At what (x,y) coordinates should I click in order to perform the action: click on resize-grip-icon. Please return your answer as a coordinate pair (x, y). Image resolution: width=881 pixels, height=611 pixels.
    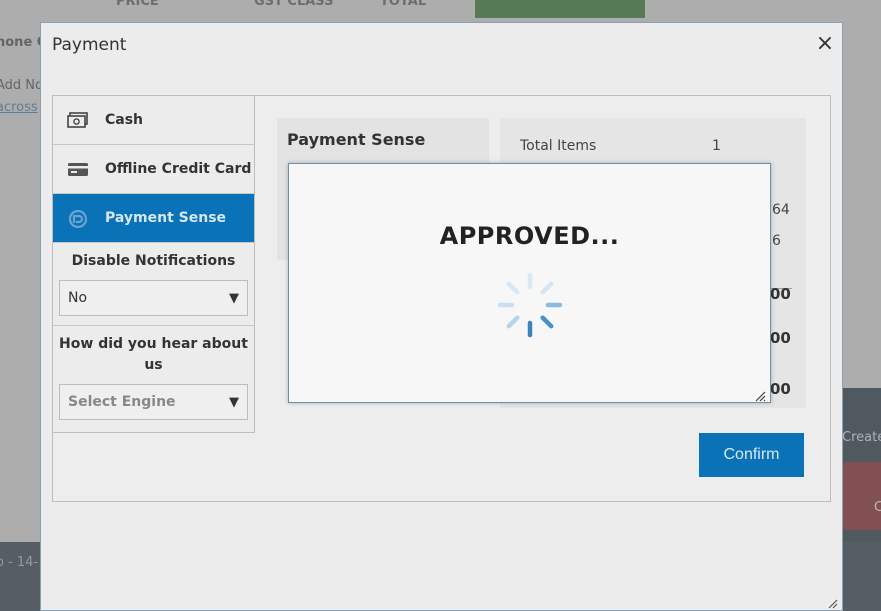
    Looking at the image, I should click on (832, 601).